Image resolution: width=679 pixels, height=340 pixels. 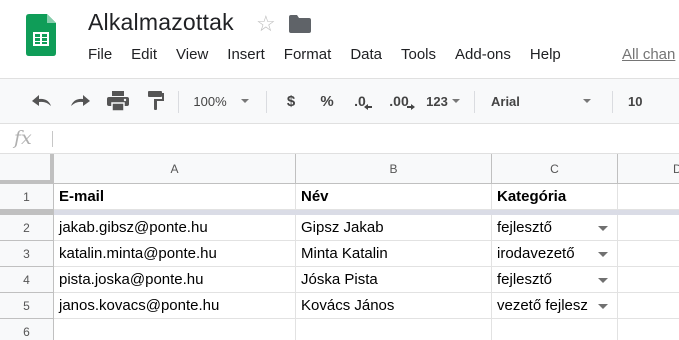 What do you see at coordinates (300, 24) in the screenshot?
I see `folder-icon` at bounding box center [300, 24].